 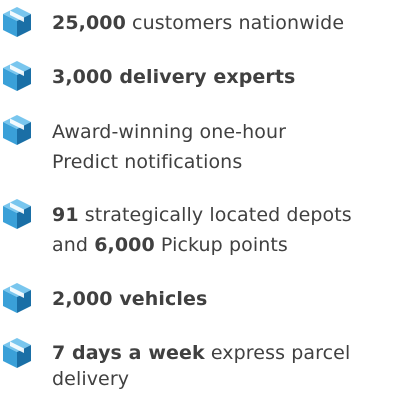 I want to click on feature-text-line-1: 91 strategically located depots, so click(x=202, y=215).